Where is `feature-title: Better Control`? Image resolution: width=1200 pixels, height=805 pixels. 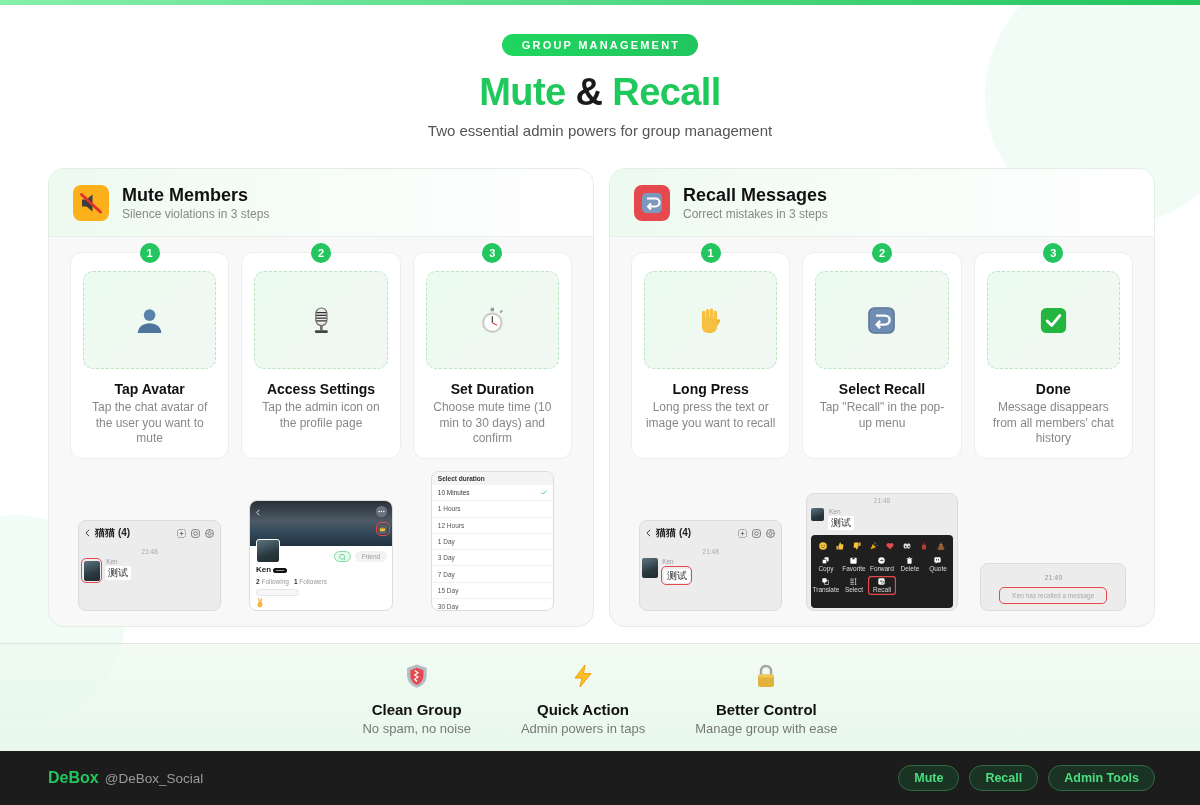
feature-title: Better Control is located at coordinates (766, 710).